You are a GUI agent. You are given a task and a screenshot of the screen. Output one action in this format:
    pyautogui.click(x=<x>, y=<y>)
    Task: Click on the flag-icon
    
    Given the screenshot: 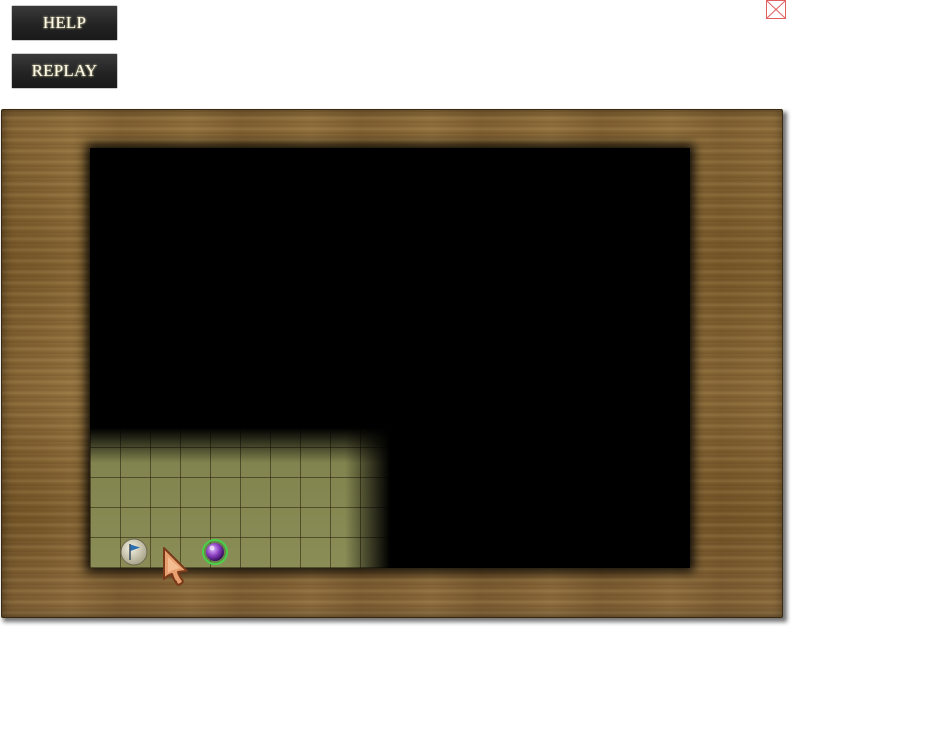 What is the action you would take?
    pyautogui.click(x=134, y=552)
    